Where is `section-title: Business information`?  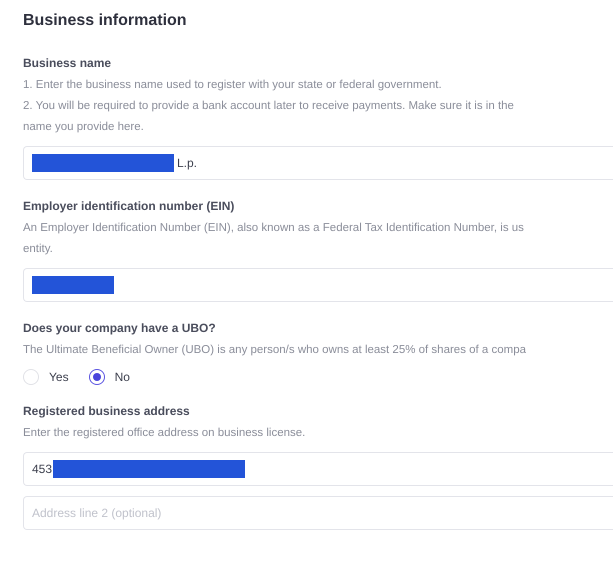 section-title: Business information is located at coordinates (105, 21).